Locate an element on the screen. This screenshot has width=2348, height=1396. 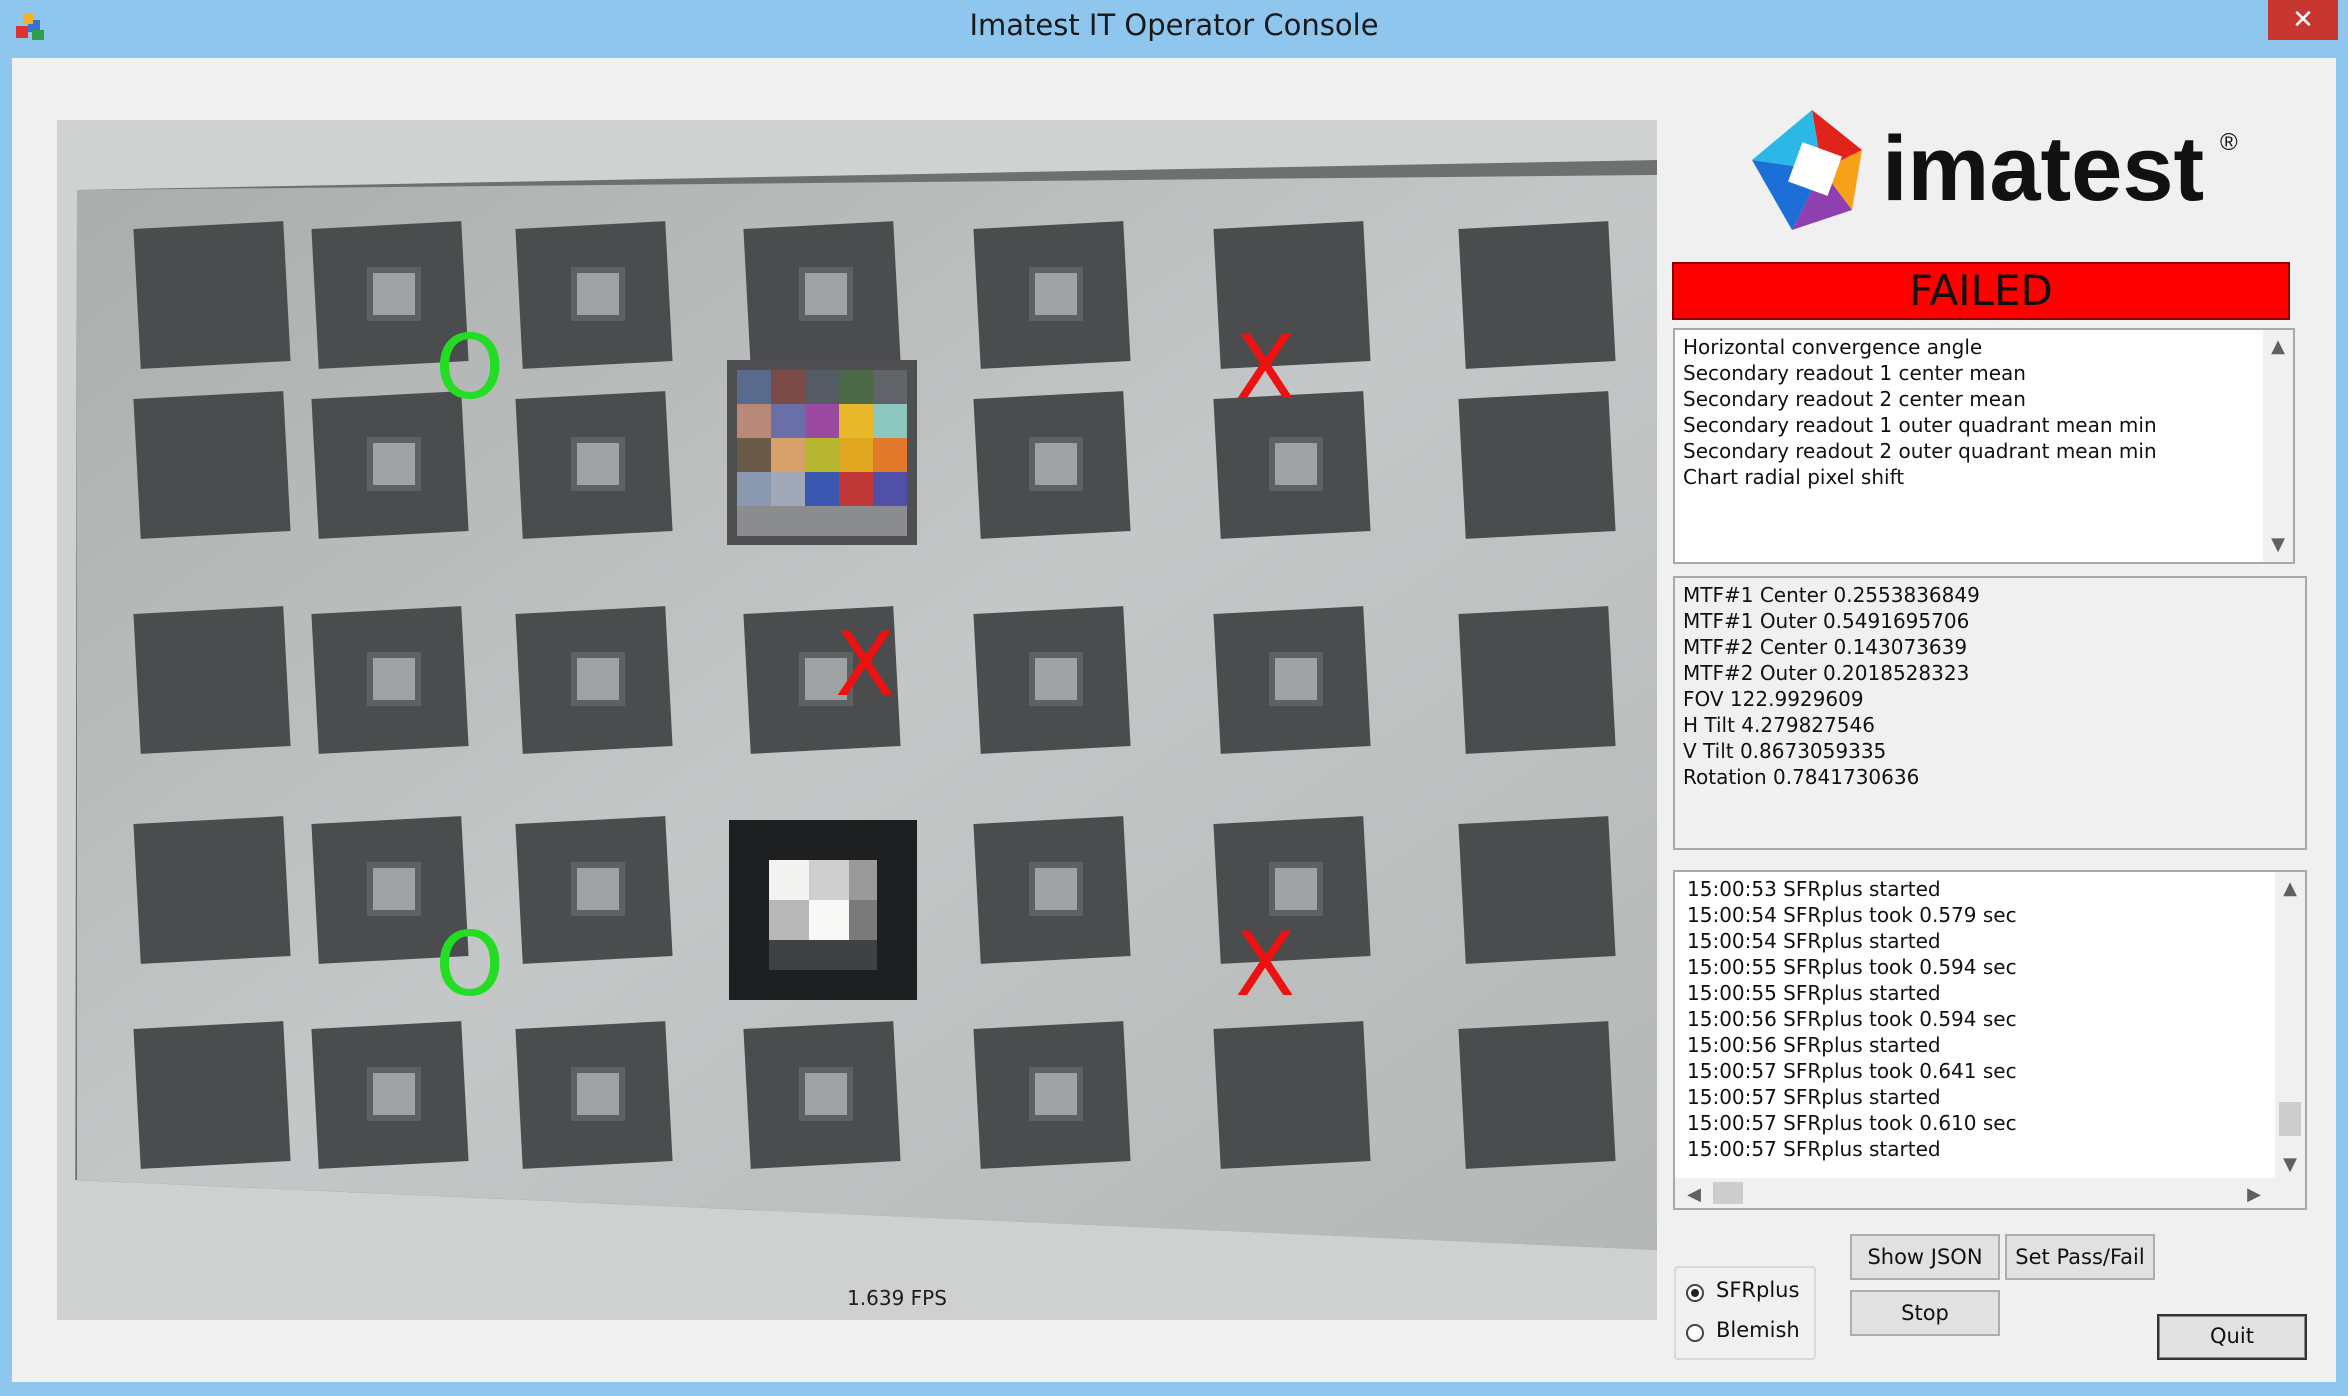
registered-mark: ® is located at coordinates (2229, 142).